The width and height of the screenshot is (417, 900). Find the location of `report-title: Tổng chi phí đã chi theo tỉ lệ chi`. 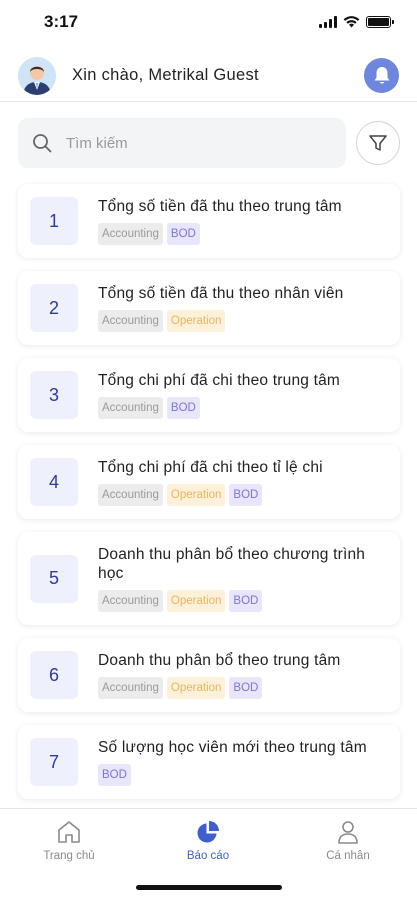

report-title: Tổng chi phí đã chi theo tỉ lệ chi is located at coordinates (210, 467).